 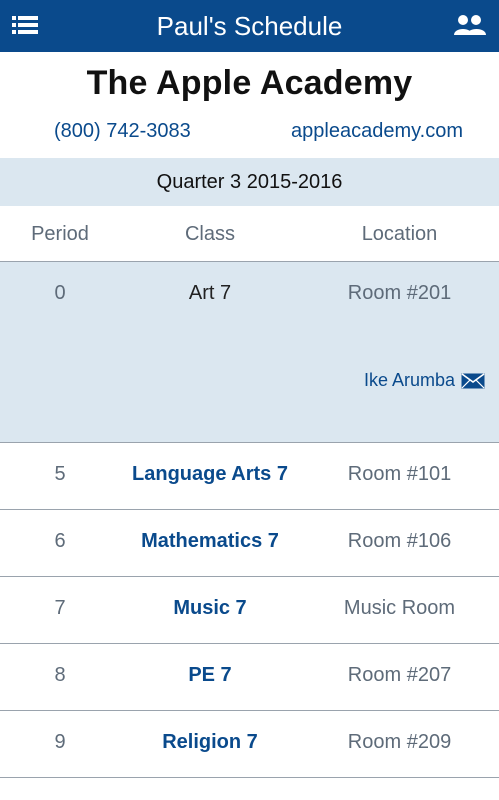 I want to click on people-icon, so click(x=470, y=25).